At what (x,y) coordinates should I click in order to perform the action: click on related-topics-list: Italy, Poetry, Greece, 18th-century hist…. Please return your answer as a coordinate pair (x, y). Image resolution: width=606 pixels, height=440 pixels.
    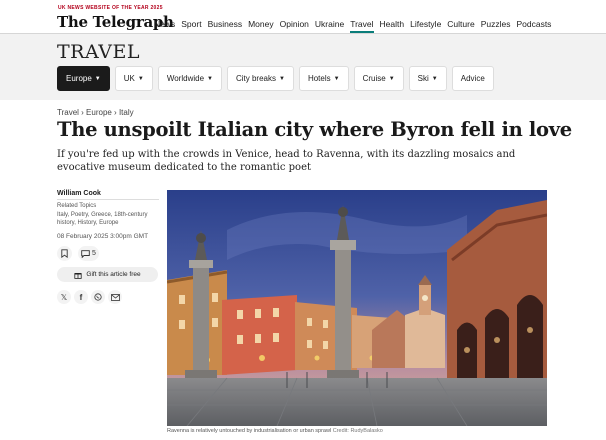
    Looking at the image, I should click on (109, 219).